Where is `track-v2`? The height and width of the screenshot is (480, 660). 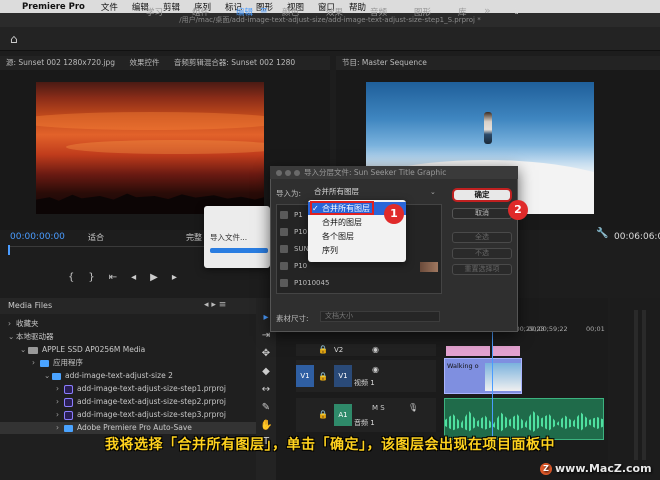
track-v2 is located at coordinates (366, 350).